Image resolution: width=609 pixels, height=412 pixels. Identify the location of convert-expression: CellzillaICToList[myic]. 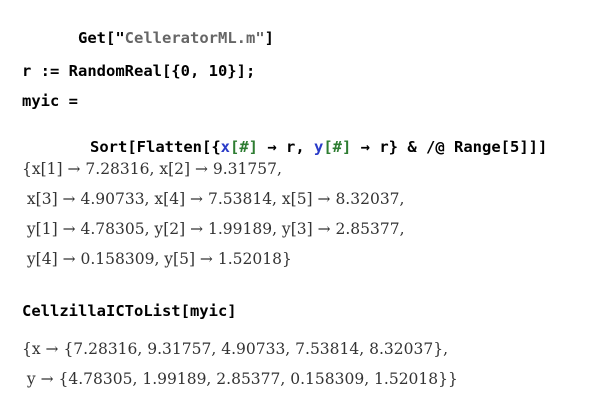
(129, 311).